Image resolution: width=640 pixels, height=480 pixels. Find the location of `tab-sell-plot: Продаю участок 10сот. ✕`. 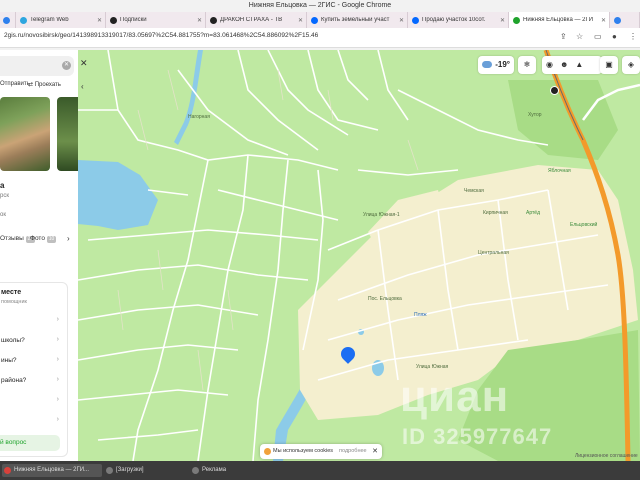

tab-sell-plot: Продаю участок 10сот. ✕ is located at coordinates (458, 20).